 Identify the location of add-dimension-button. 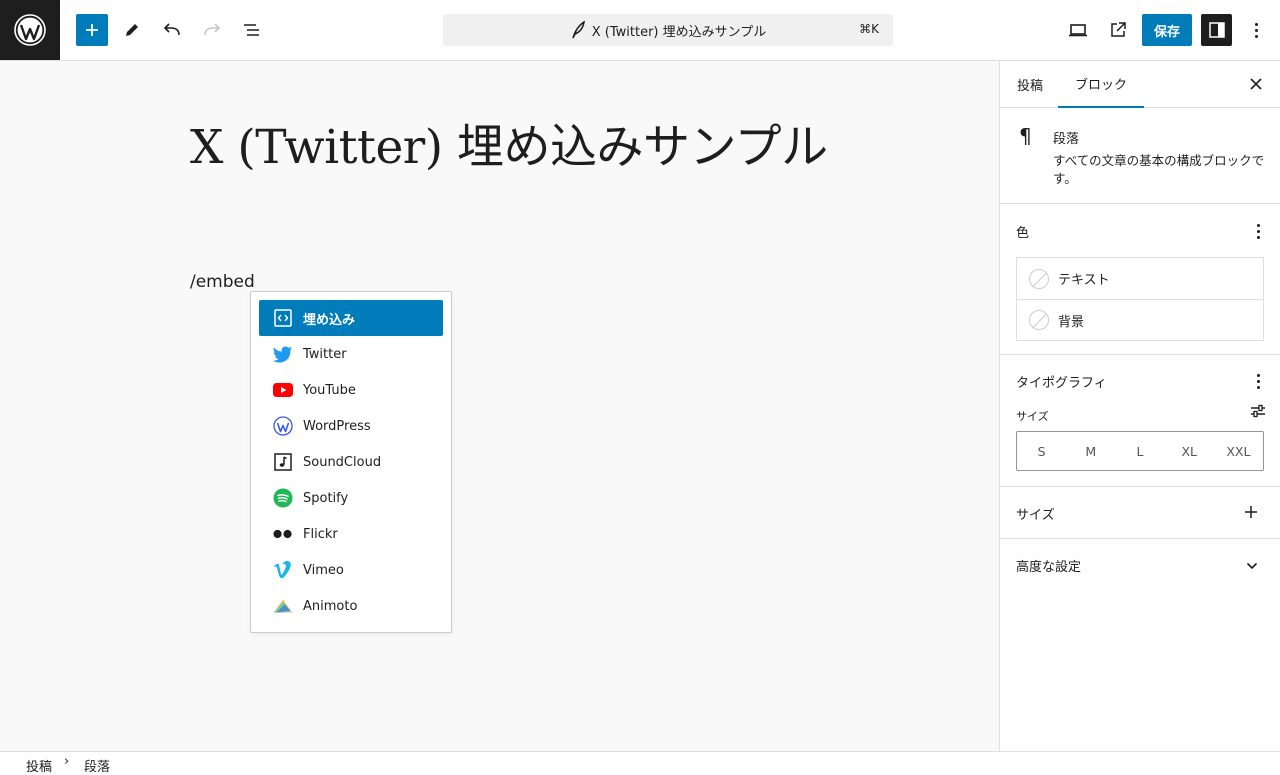
(1251, 514).